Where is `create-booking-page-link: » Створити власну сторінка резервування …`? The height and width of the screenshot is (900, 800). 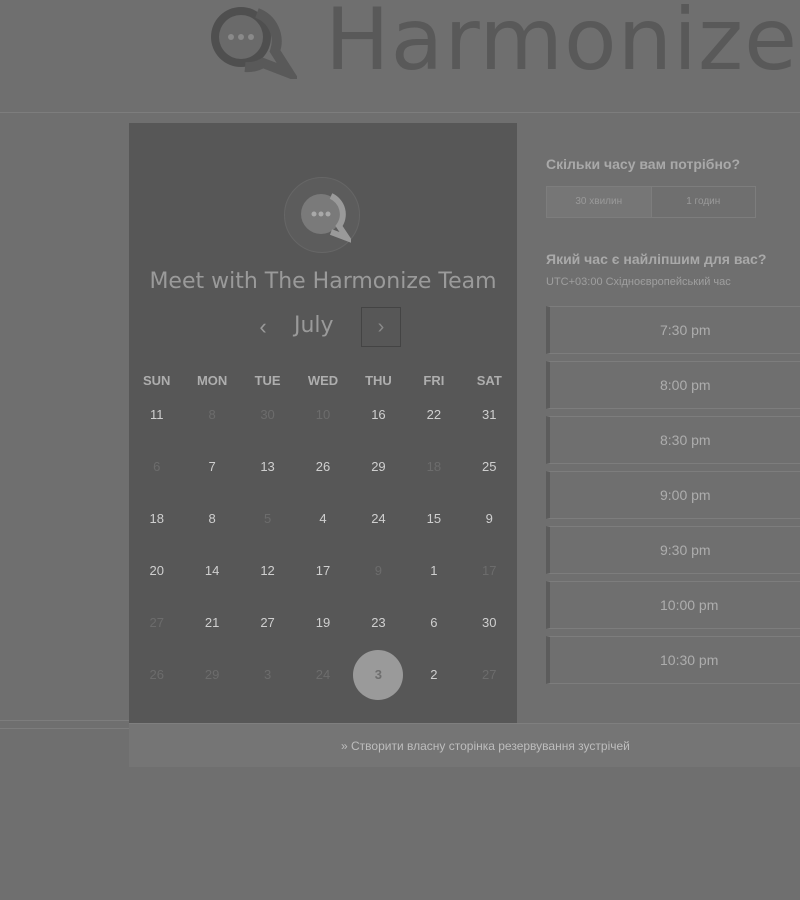
create-booking-page-link: » Створити власну сторінка резервування … is located at coordinates (485, 746).